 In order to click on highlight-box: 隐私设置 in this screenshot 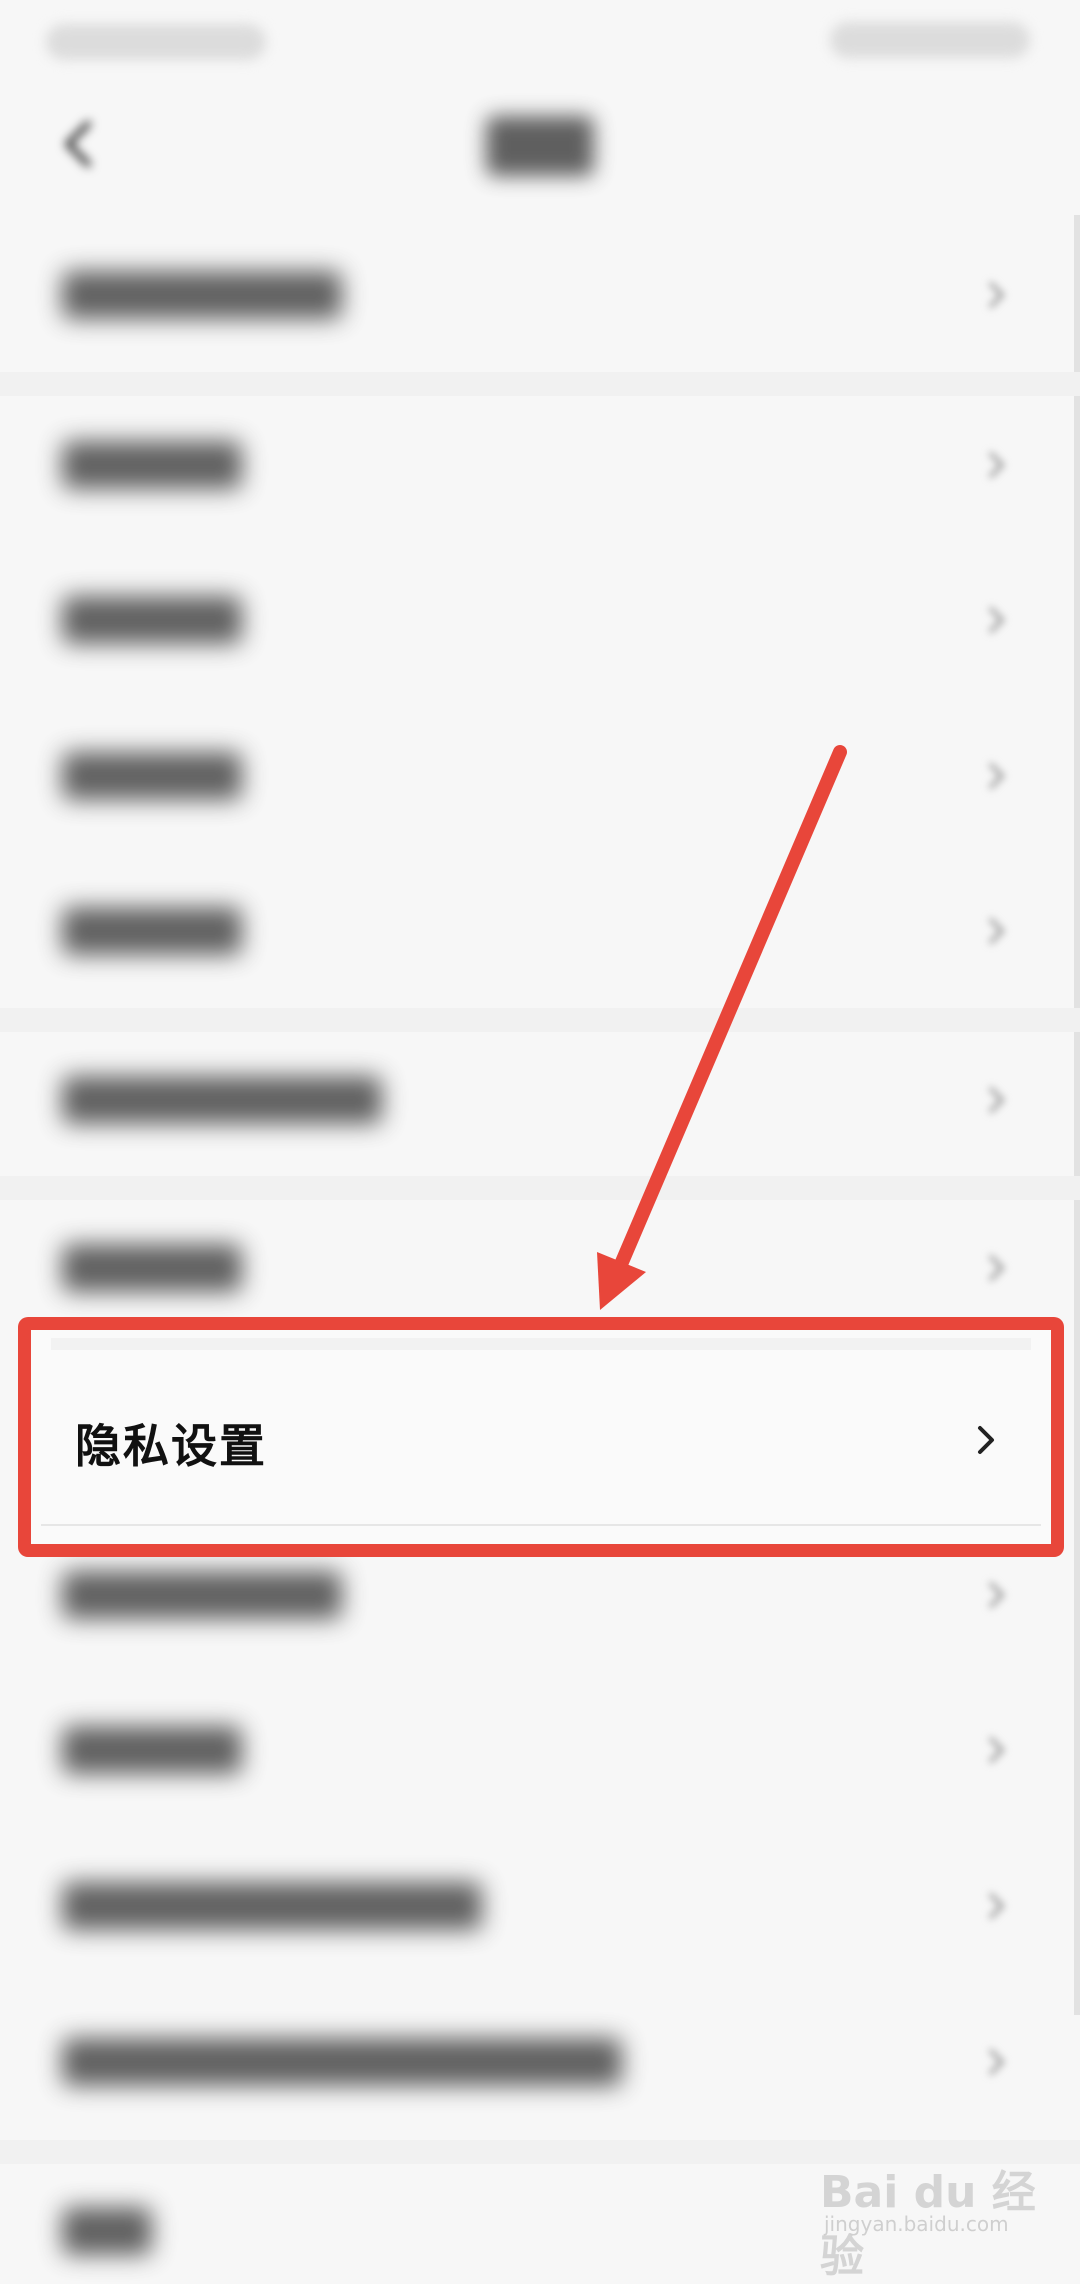, I will do `click(541, 1437)`.